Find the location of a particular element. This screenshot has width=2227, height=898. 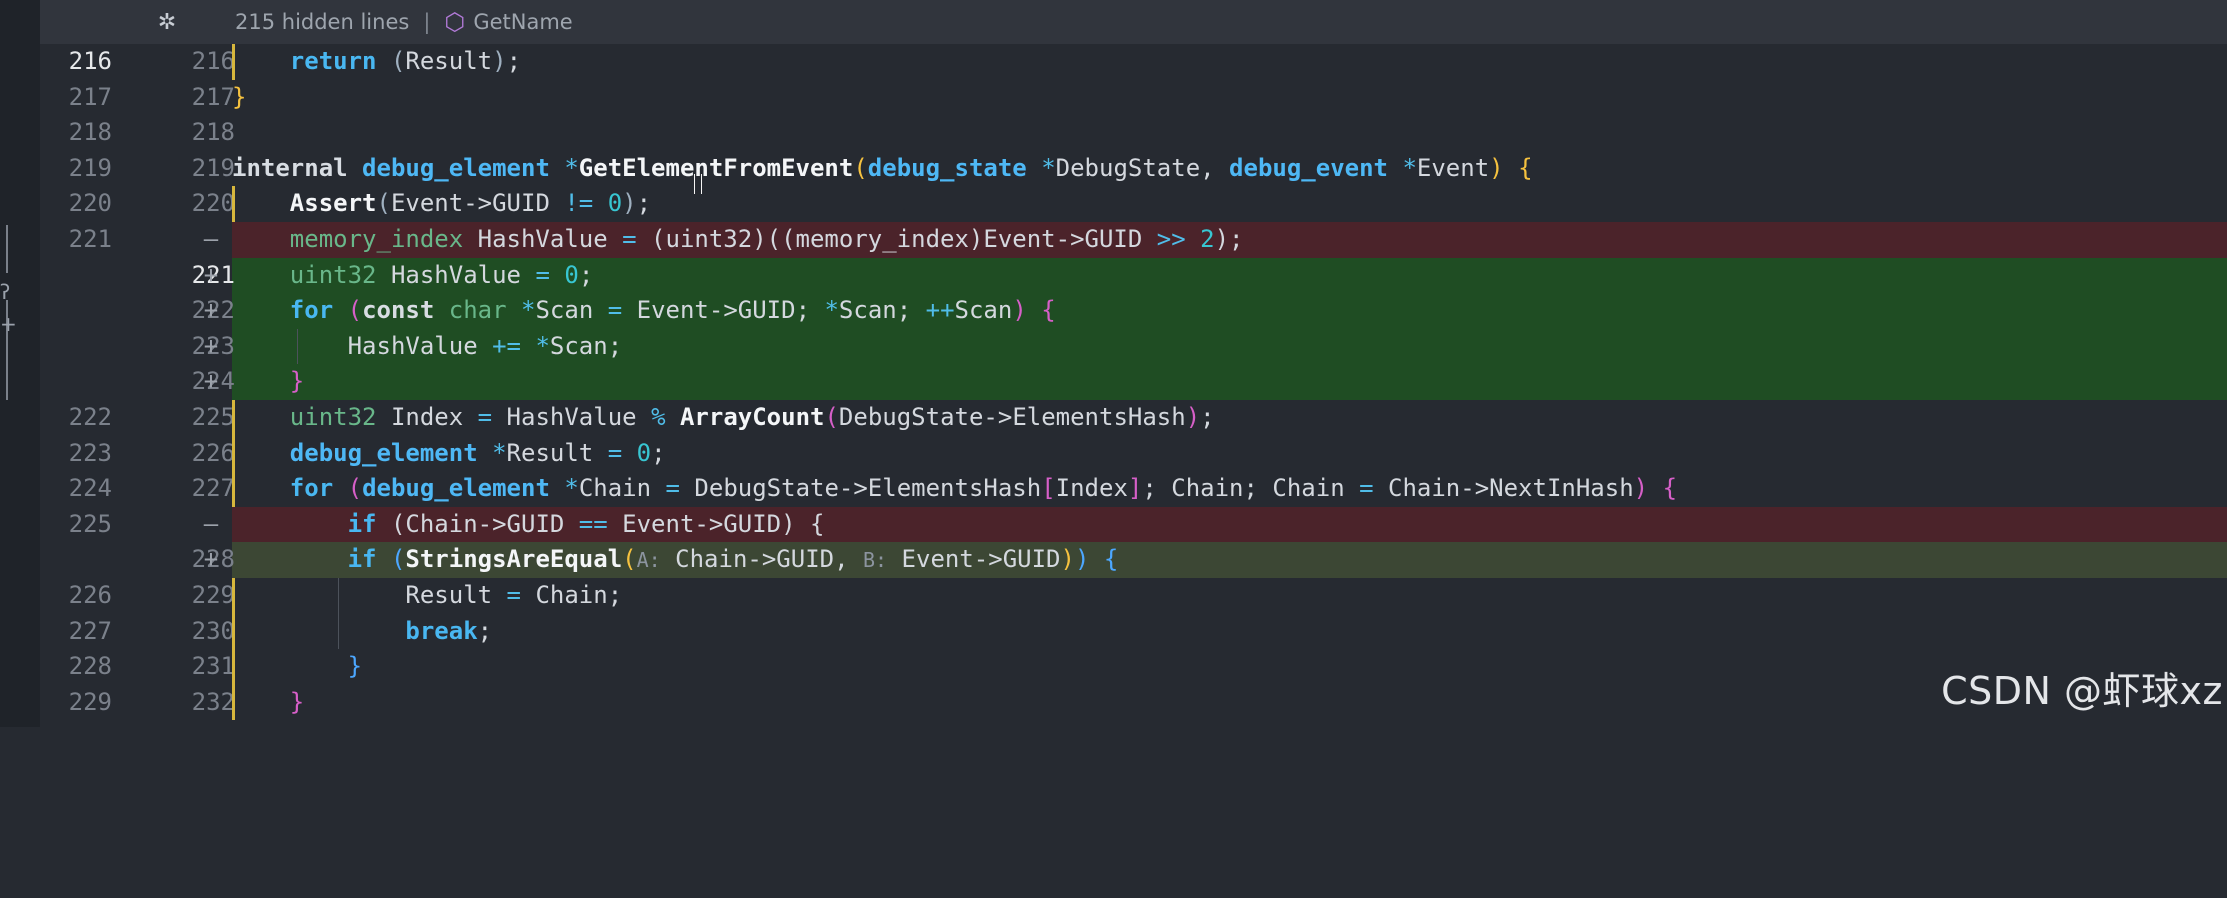

margin-marker is located at coordinates (7, 249).